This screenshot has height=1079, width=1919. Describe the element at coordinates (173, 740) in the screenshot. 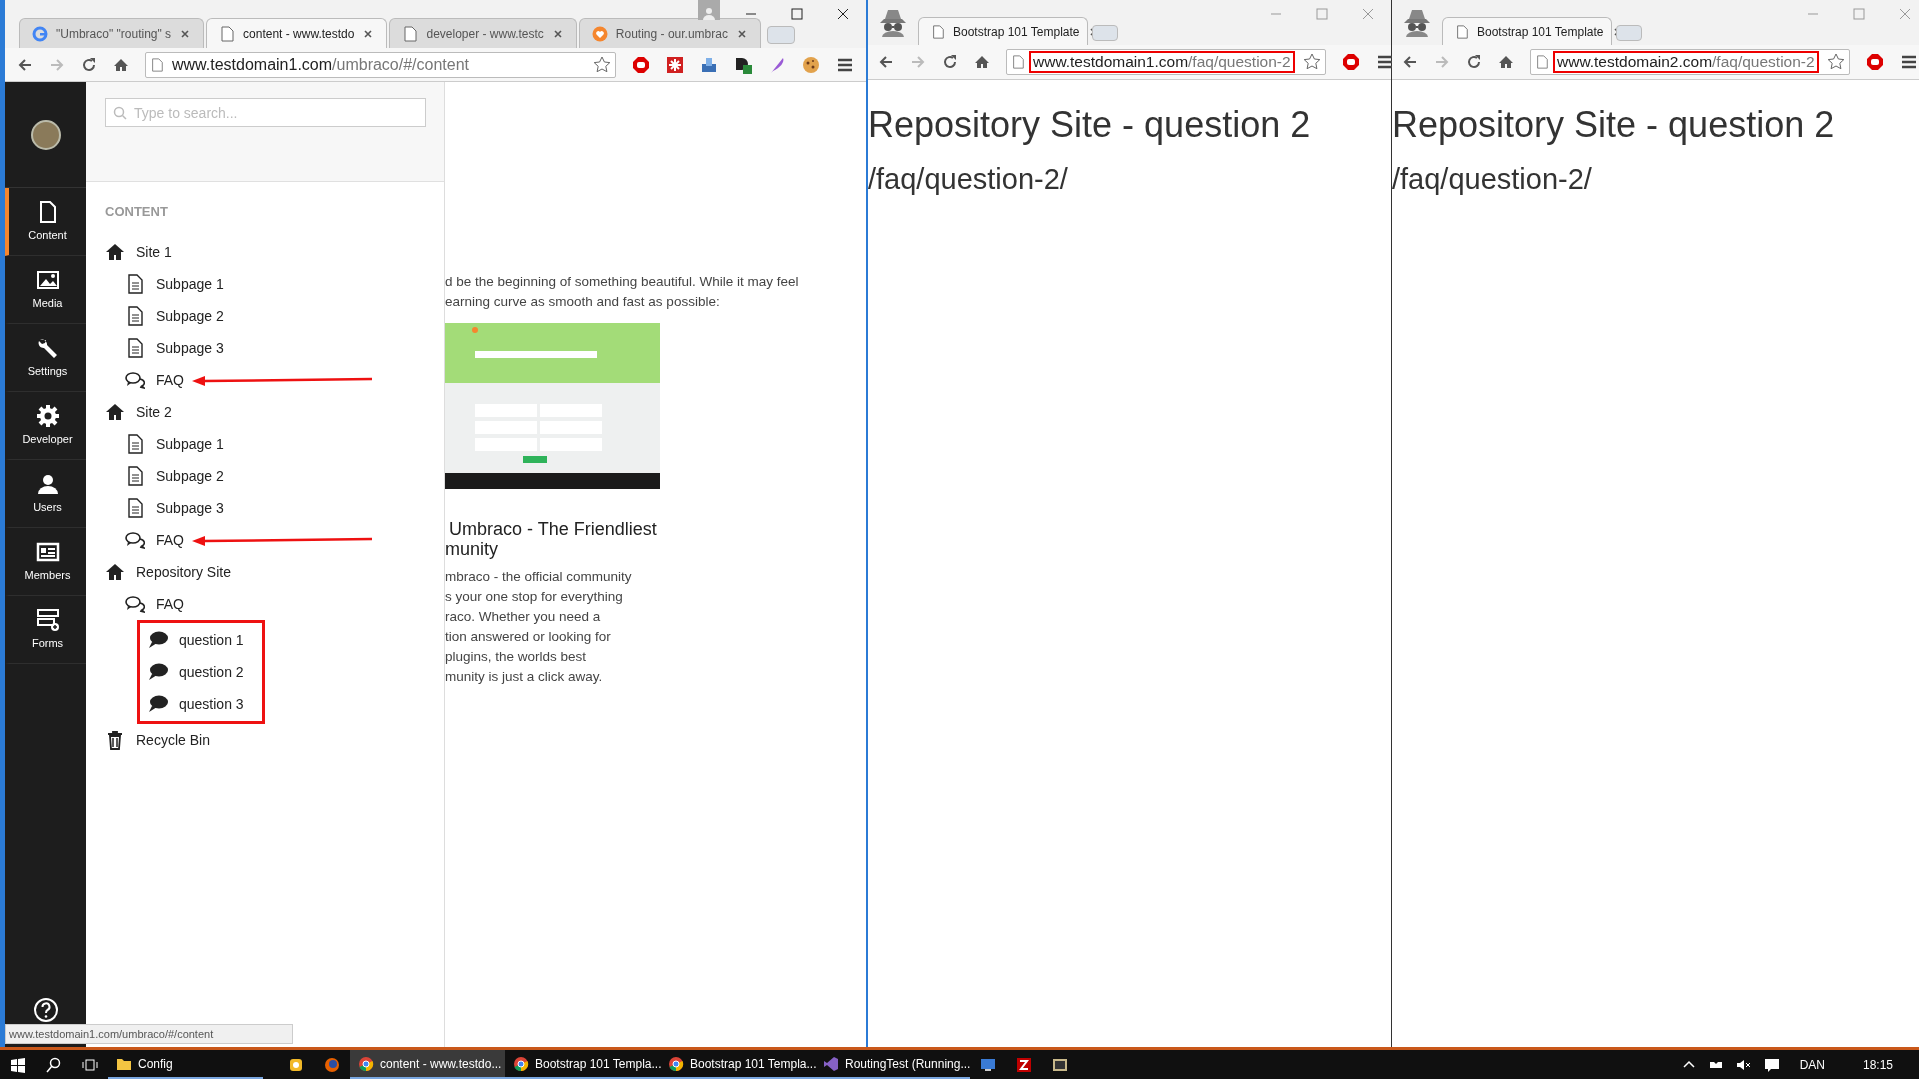

I see `tree-item: Recycle Bin` at that location.